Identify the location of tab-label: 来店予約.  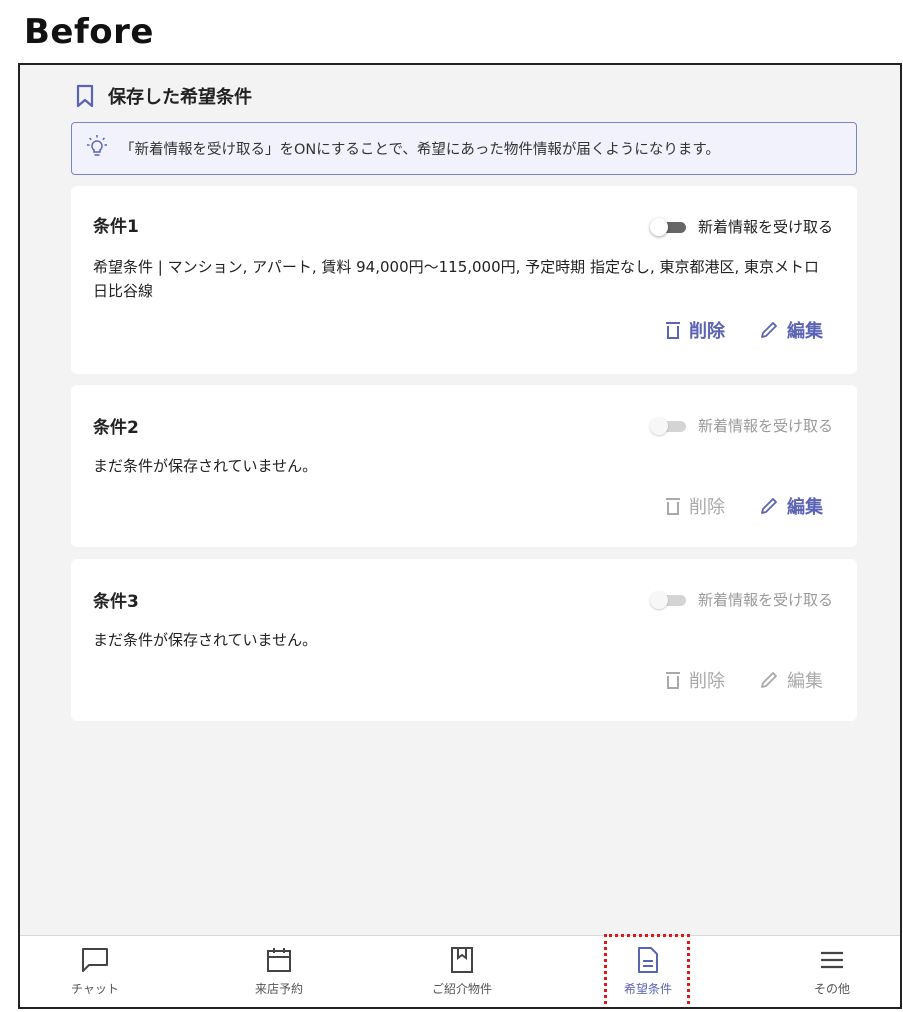
(278, 989).